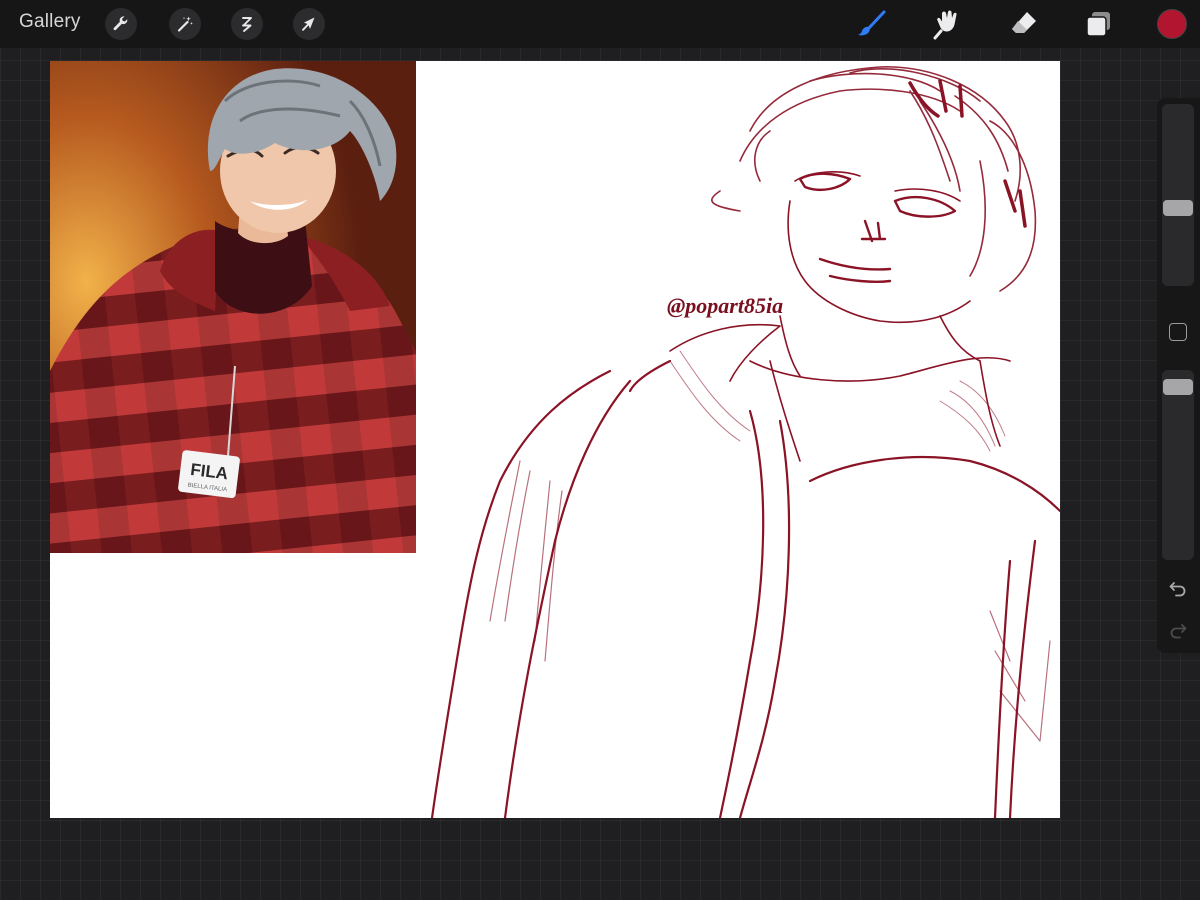 The height and width of the screenshot is (900, 1200). What do you see at coordinates (600, 24) in the screenshot?
I see `top-toolbar: Gallery` at bounding box center [600, 24].